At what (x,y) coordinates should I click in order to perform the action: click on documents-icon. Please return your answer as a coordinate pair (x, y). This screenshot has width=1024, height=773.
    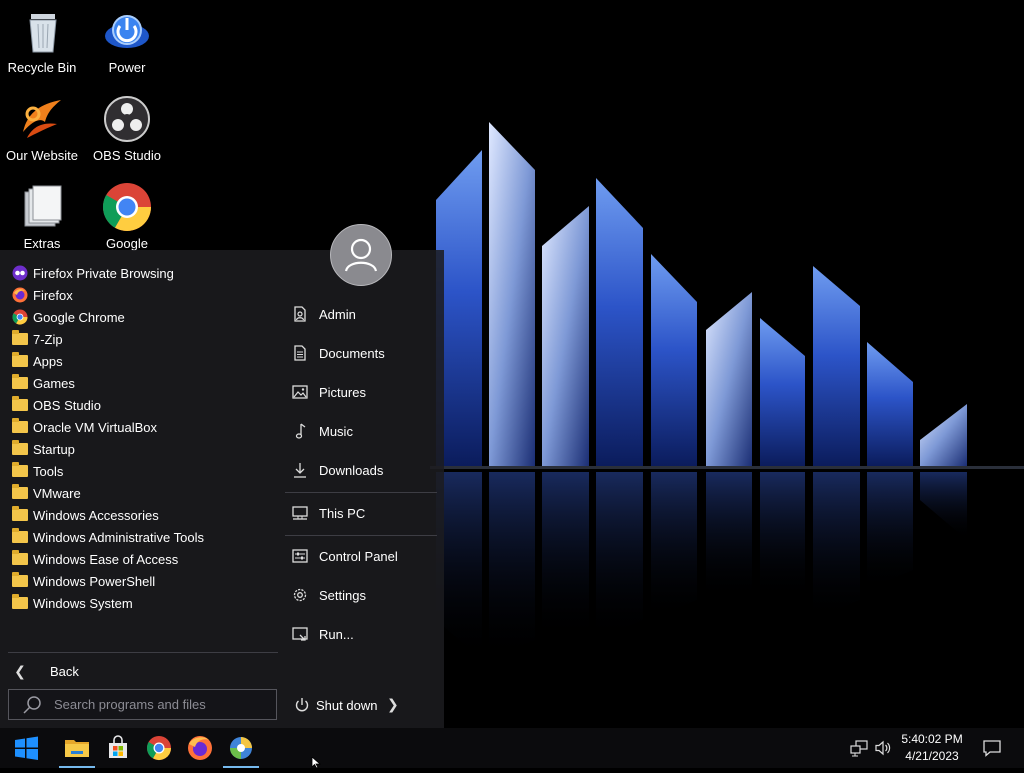
    Looking at the image, I should click on (300, 353).